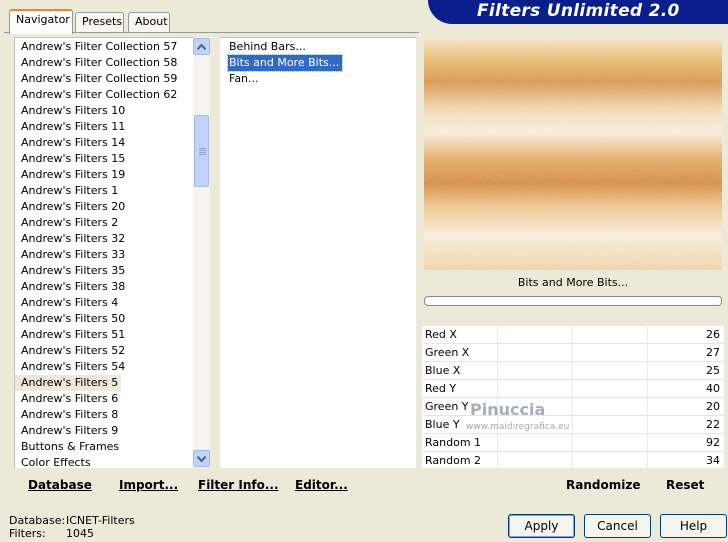 This screenshot has width=728, height=542. Describe the element at coordinates (201, 151) in the screenshot. I see `scroll-thumb` at that location.